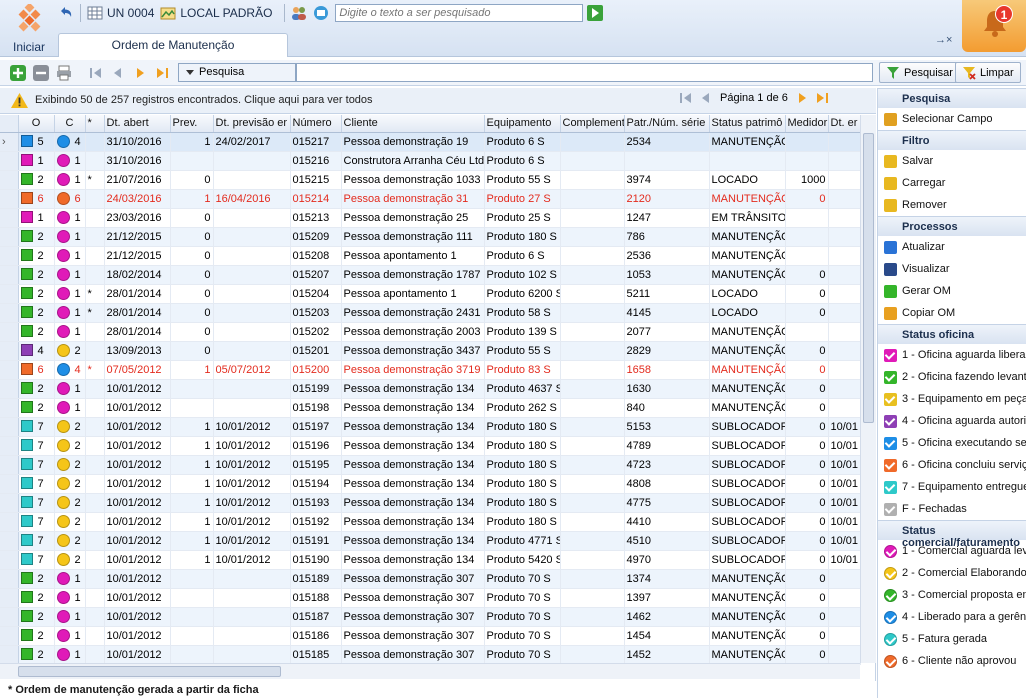  What do you see at coordinates (952, 291) in the screenshot?
I see `panel-item: Gerar OM` at bounding box center [952, 291].